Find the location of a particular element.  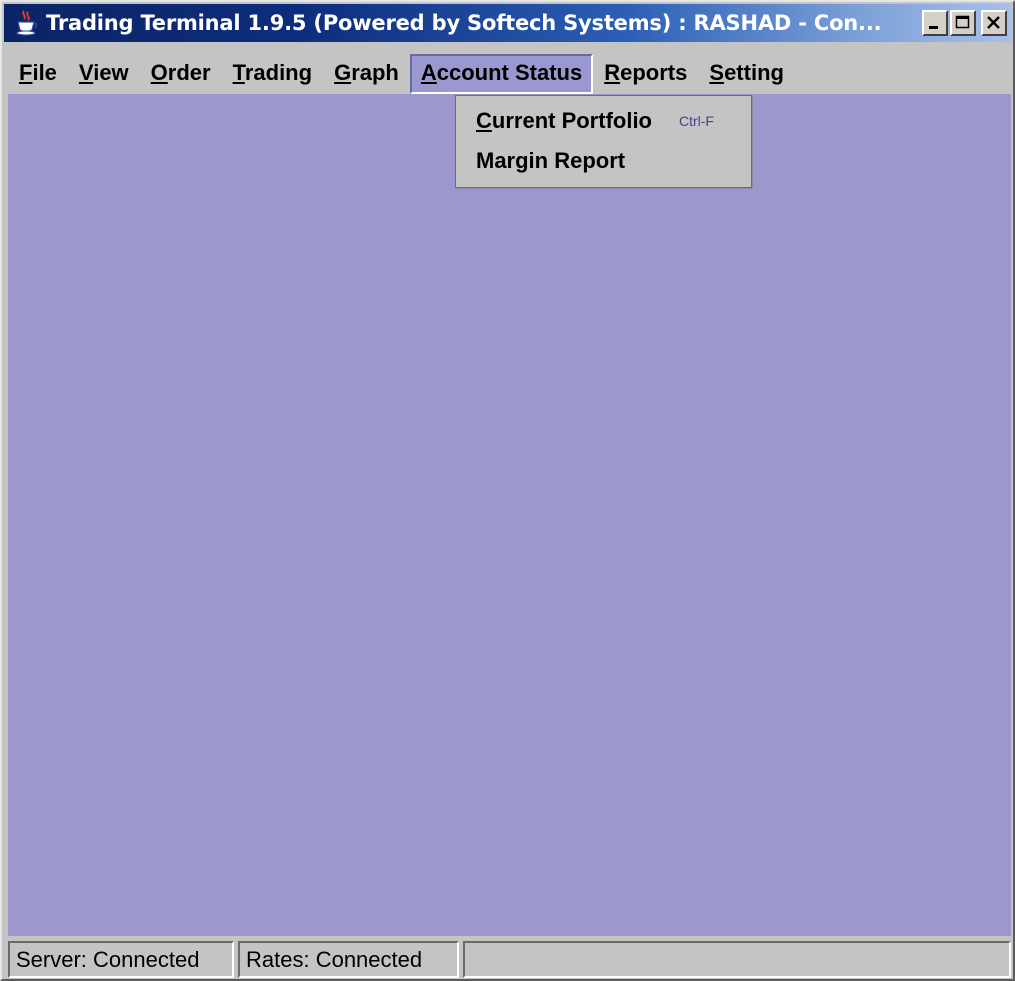

menu-reports-label: eports is located at coordinates (654, 72).